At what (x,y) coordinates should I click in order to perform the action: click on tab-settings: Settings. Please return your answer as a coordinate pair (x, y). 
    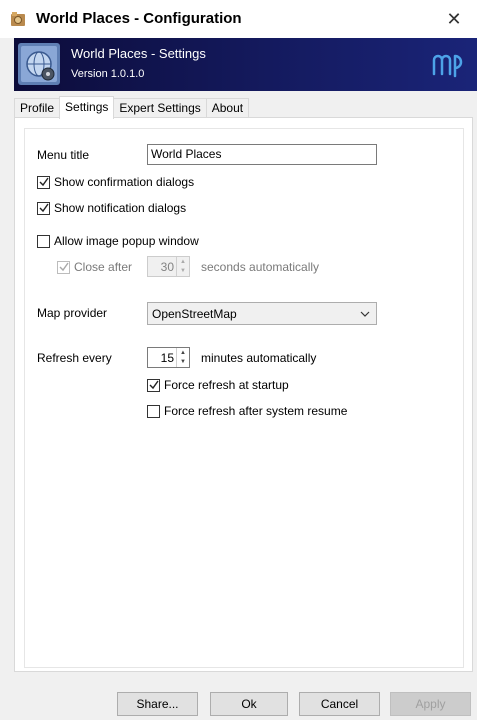
    Looking at the image, I should click on (87, 107).